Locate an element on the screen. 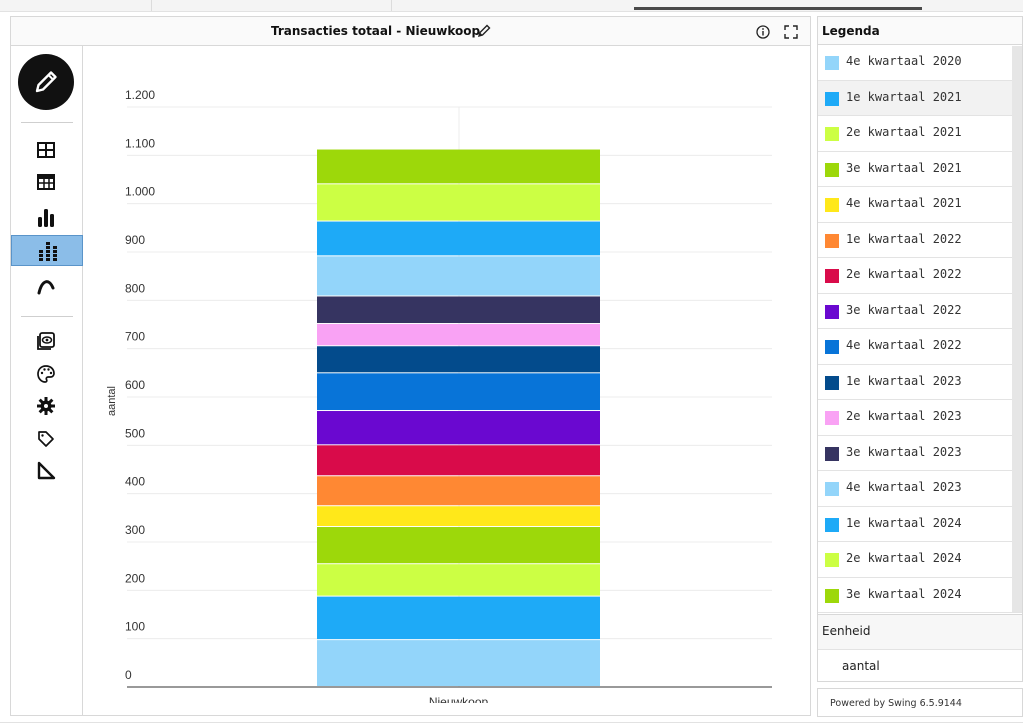  pivot-table-button is located at coordinates (47, 182).